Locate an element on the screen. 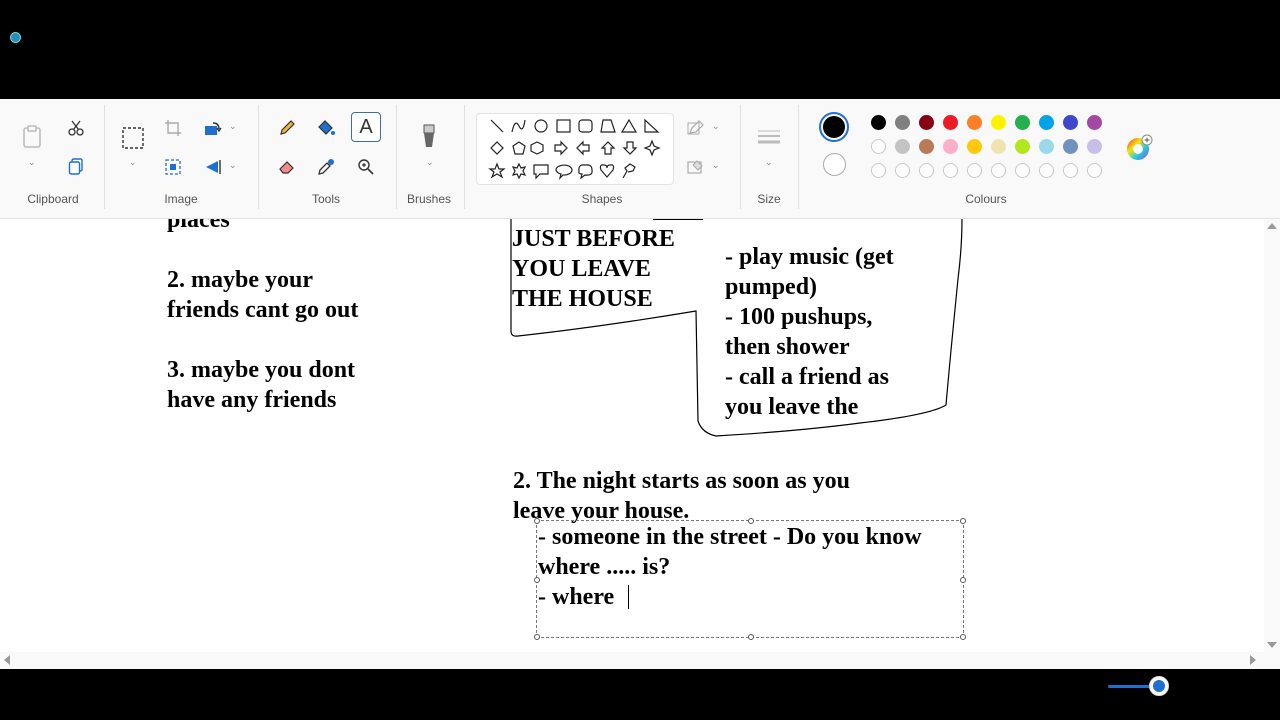 Image resolution: width=1280 pixels, height=720 pixels. copy-icon is located at coordinates (76, 167).